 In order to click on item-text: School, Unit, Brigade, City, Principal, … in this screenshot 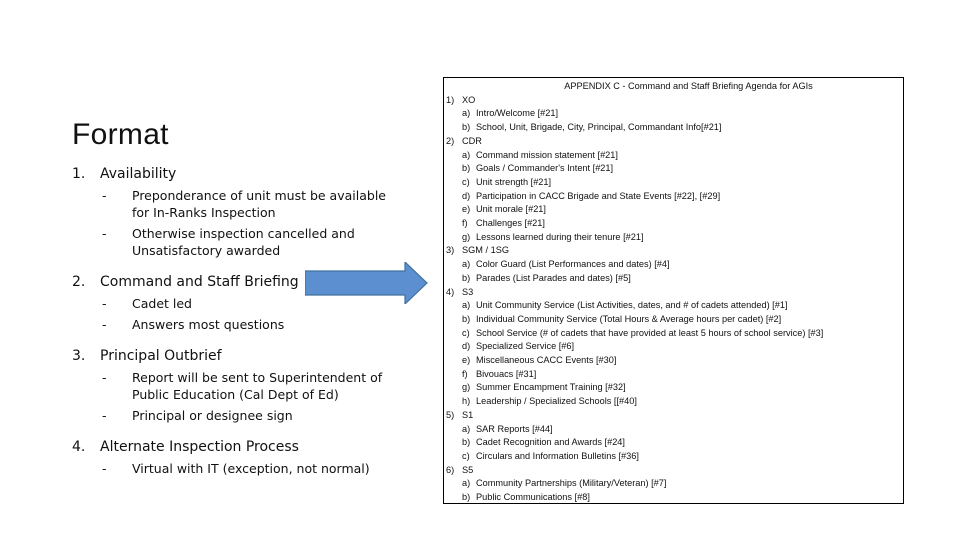, I will do `click(599, 127)`.